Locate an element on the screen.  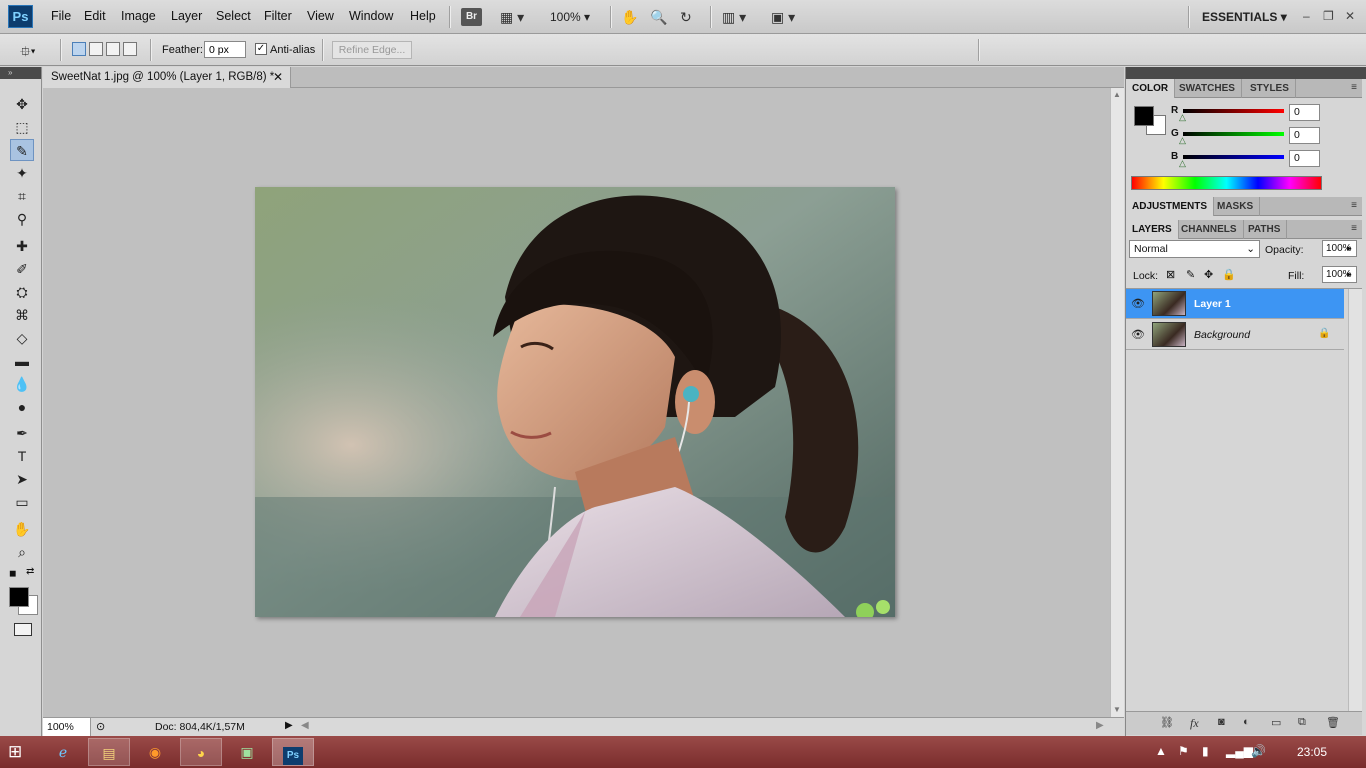
anti-alias-checkbox: ✓ is located at coordinates (261, 49).